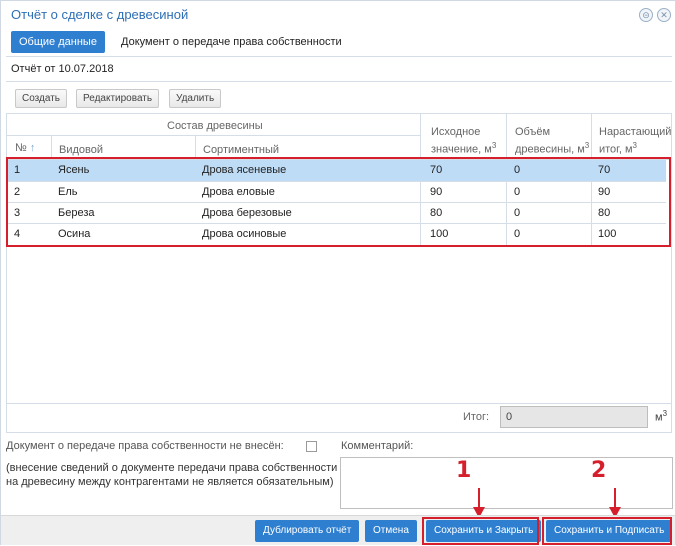 The image size is (676, 546). I want to click on annotation-marker-2: 2, so click(599, 470).